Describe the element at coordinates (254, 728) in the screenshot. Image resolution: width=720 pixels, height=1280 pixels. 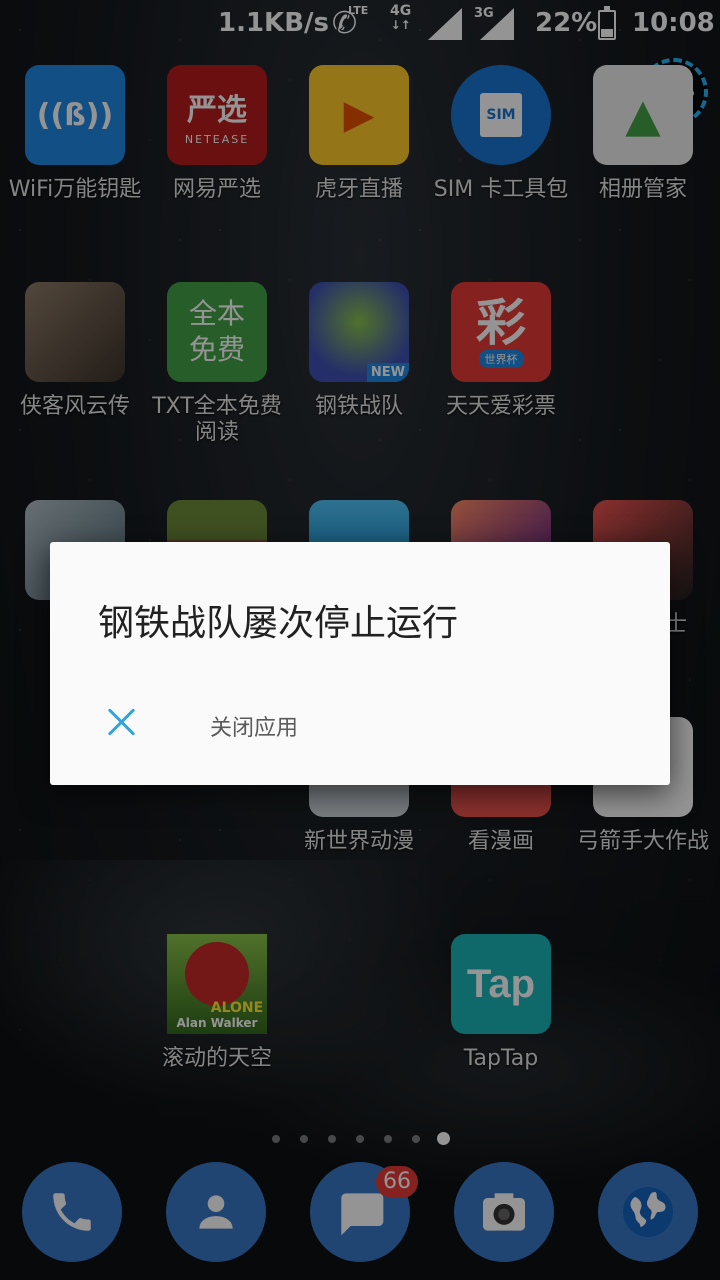
I see `close-app-label: 关闭应用` at that location.